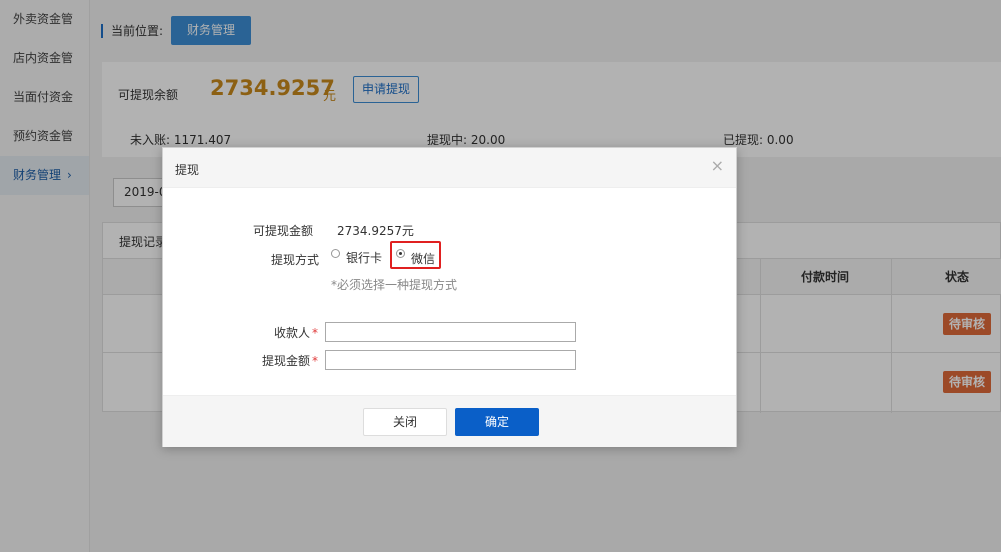 The height and width of the screenshot is (552, 1001). What do you see at coordinates (291, 333) in the screenshot?
I see `payee-label-text: 收款人` at bounding box center [291, 333].